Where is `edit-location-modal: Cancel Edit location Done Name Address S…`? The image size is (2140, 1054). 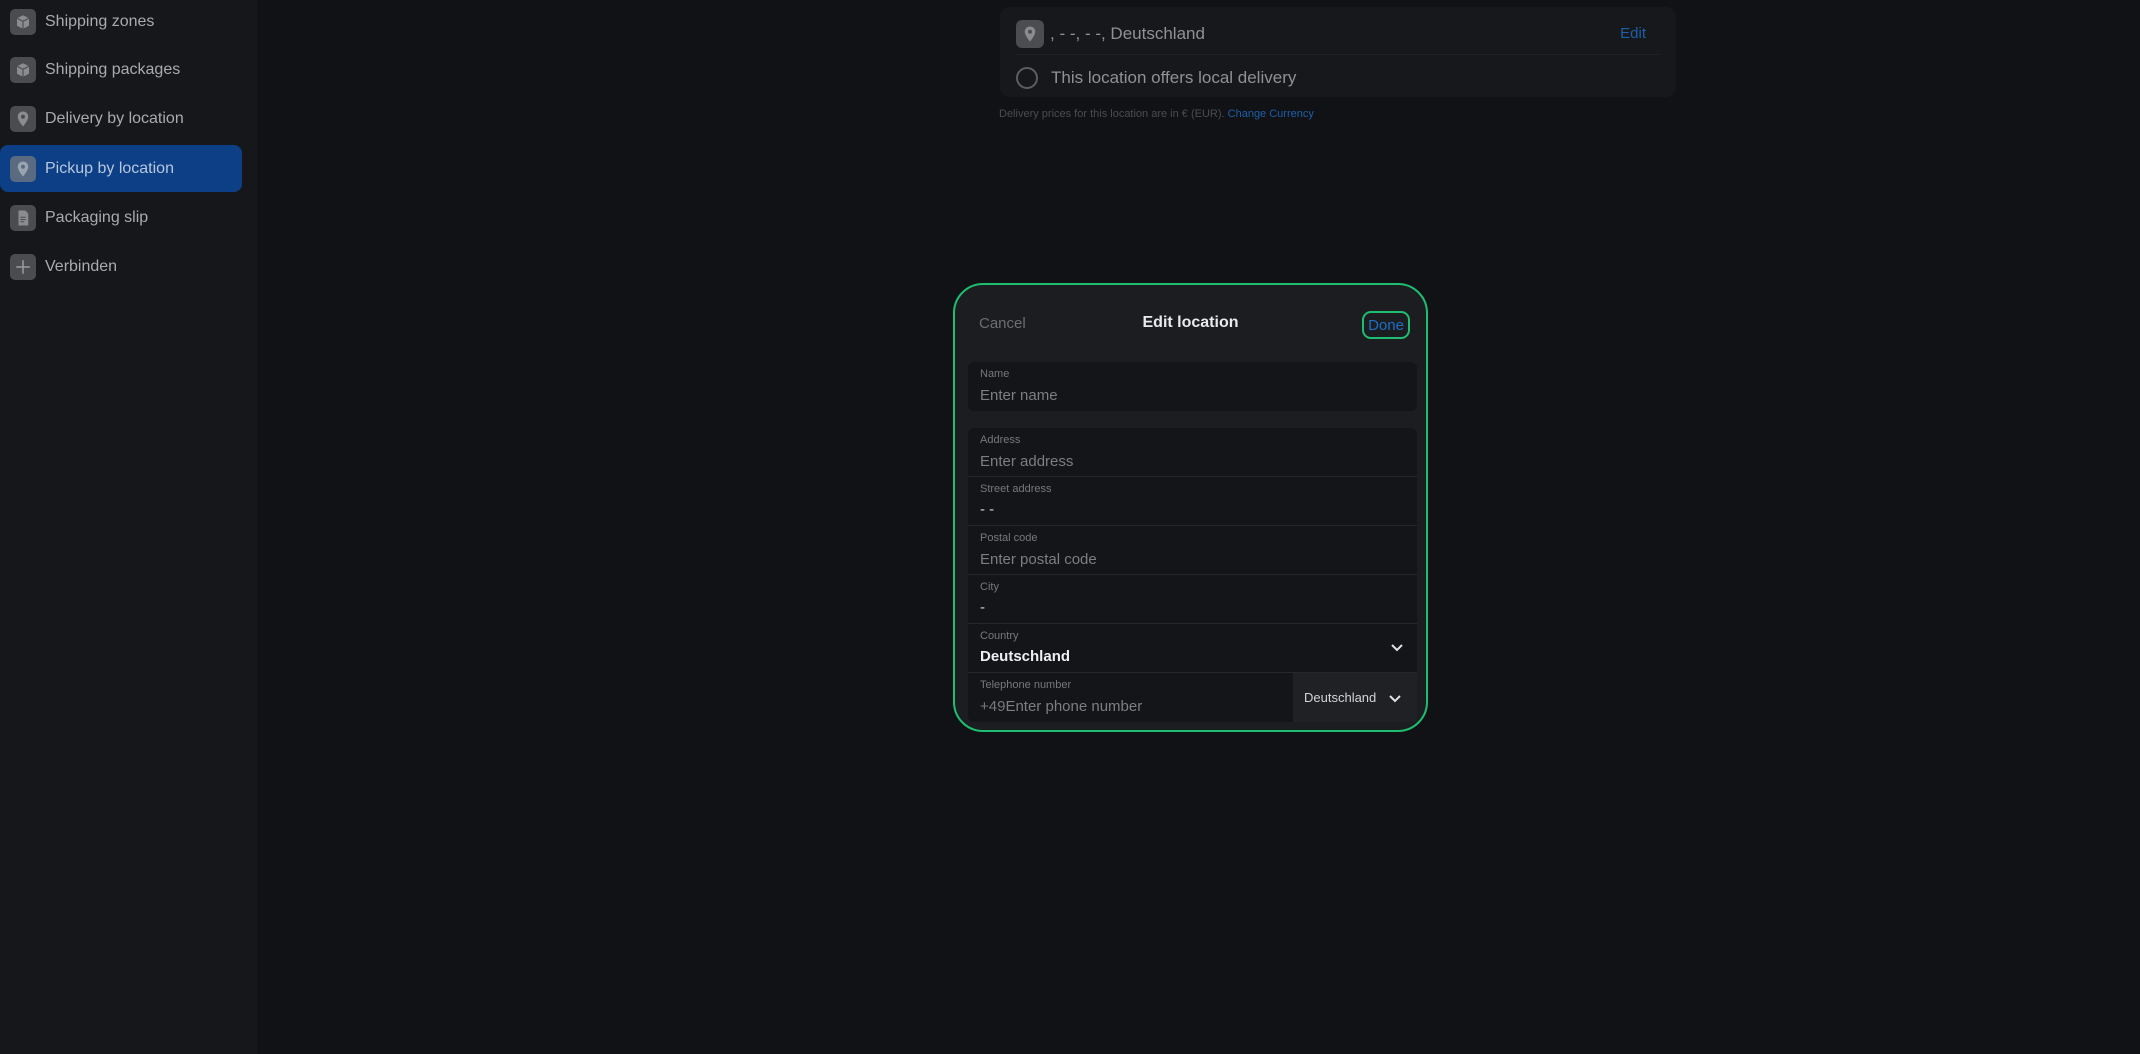 edit-location-modal: Cancel Edit location Done Name Address S… is located at coordinates (1190, 507).